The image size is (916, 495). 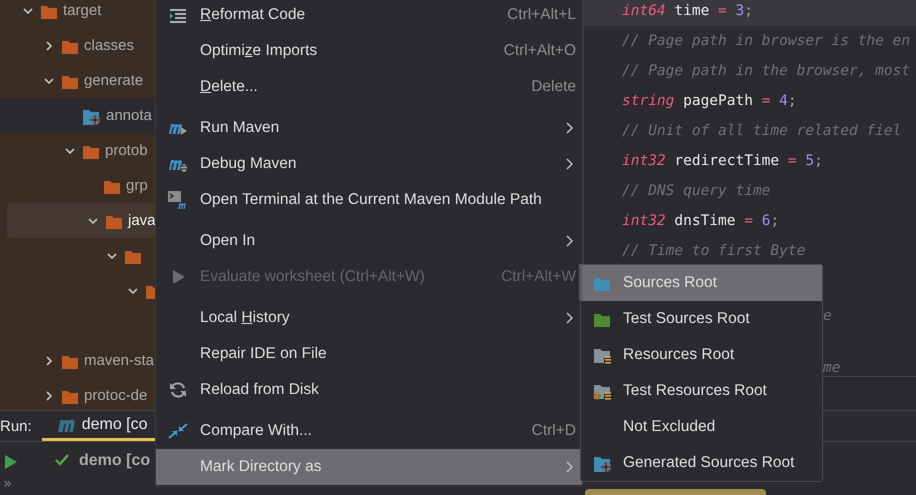 I want to click on more-button: », so click(x=8, y=483).